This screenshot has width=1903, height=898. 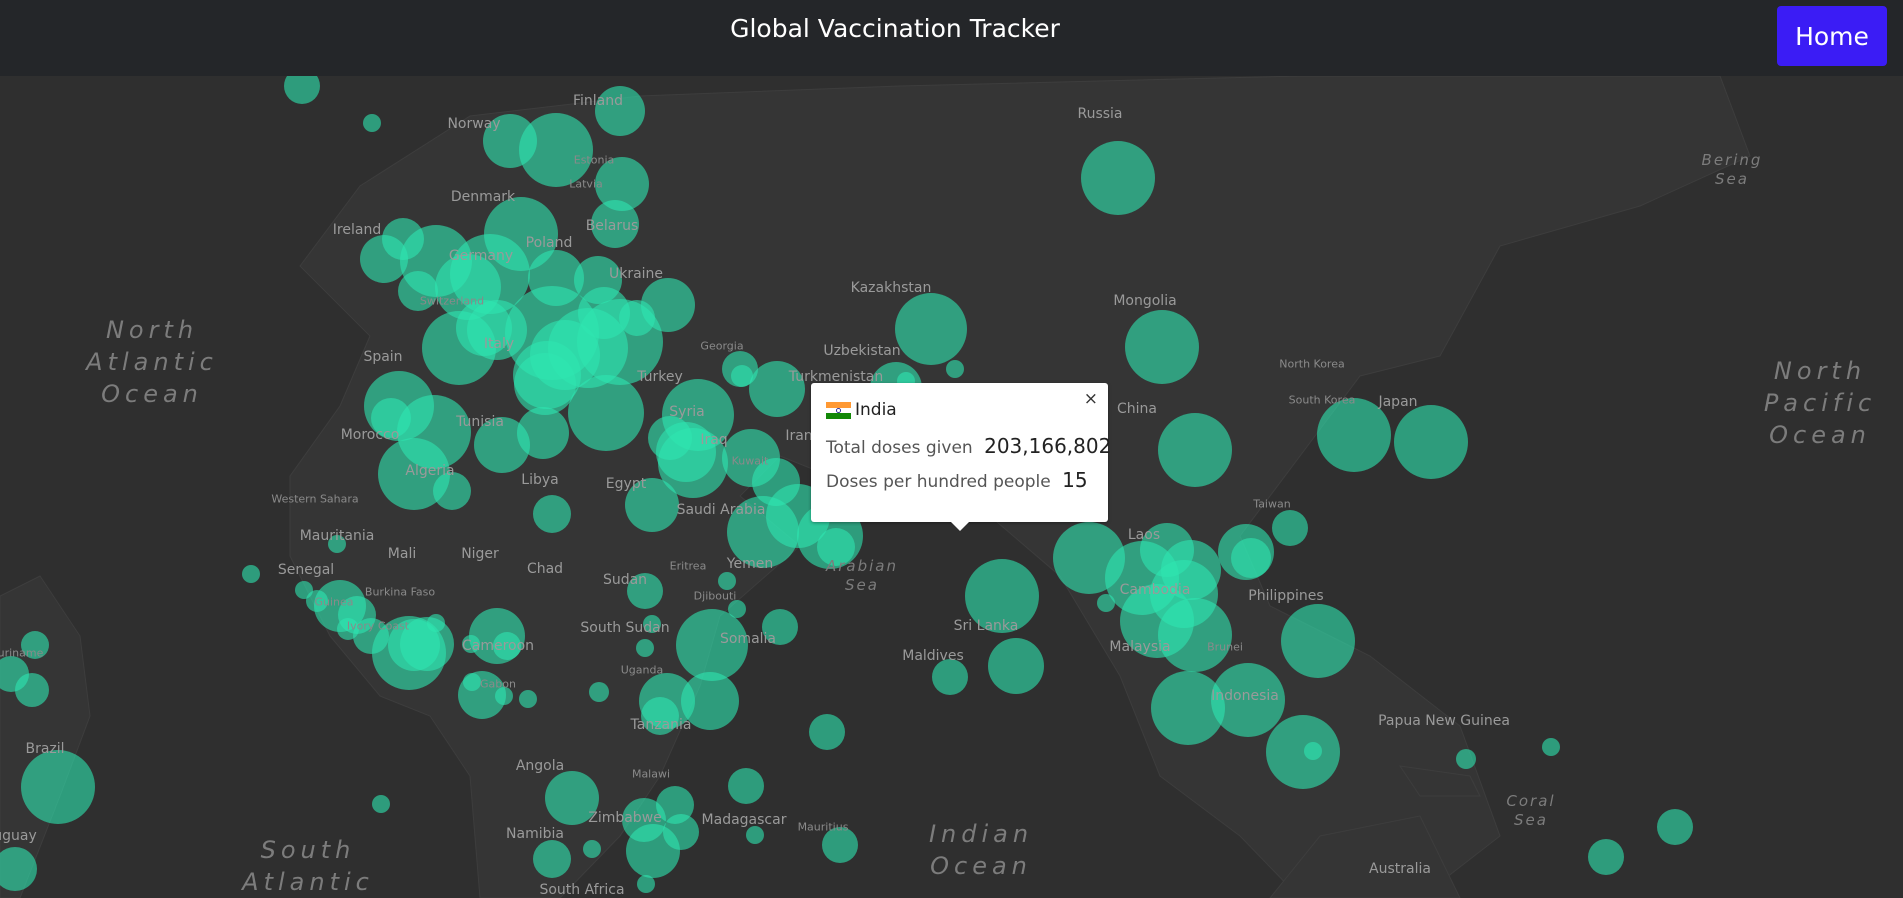 What do you see at coordinates (895, 28) in the screenshot?
I see `page-title: Global Vaccination Tracker` at bounding box center [895, 28].